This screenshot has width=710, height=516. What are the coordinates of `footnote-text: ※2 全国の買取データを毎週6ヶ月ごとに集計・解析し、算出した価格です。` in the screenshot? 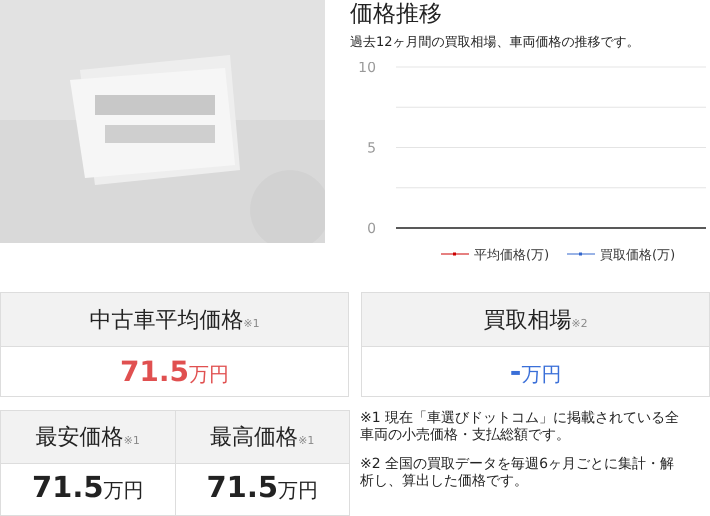 It's located at (517, 473).